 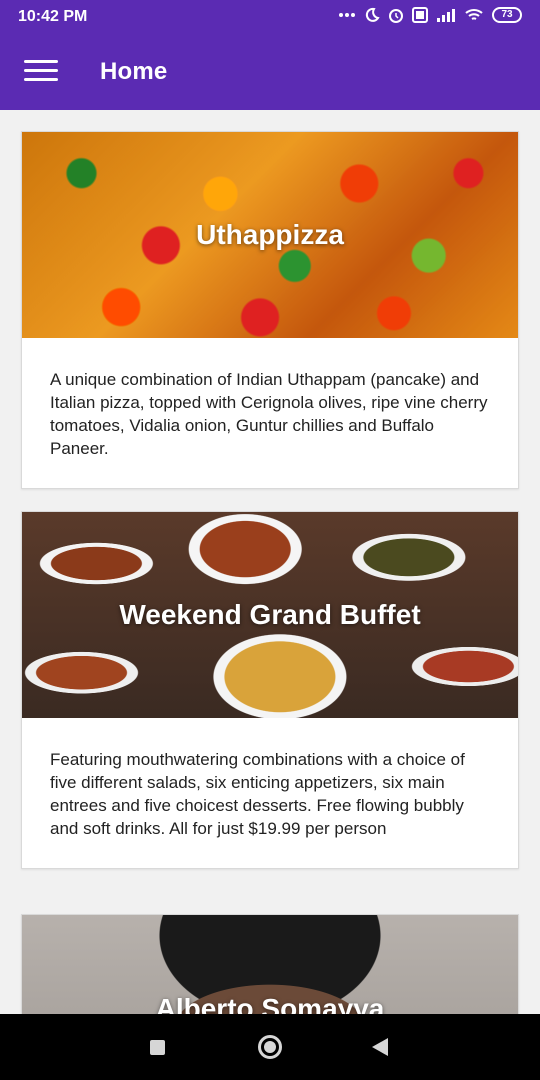 What do you see at coordinates (270, 72) in the screenshot?
I see `app-bar: Home` at bounding box center [270, 72].